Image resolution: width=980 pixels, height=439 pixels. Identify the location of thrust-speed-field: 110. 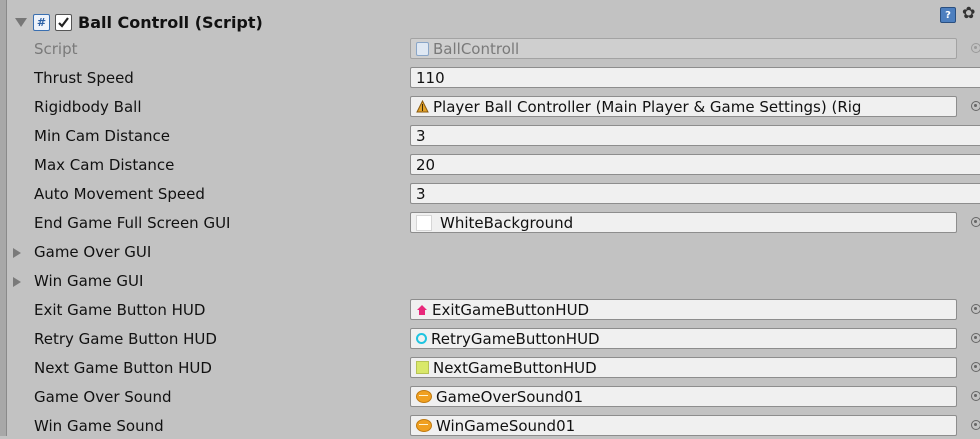
(695, 77).